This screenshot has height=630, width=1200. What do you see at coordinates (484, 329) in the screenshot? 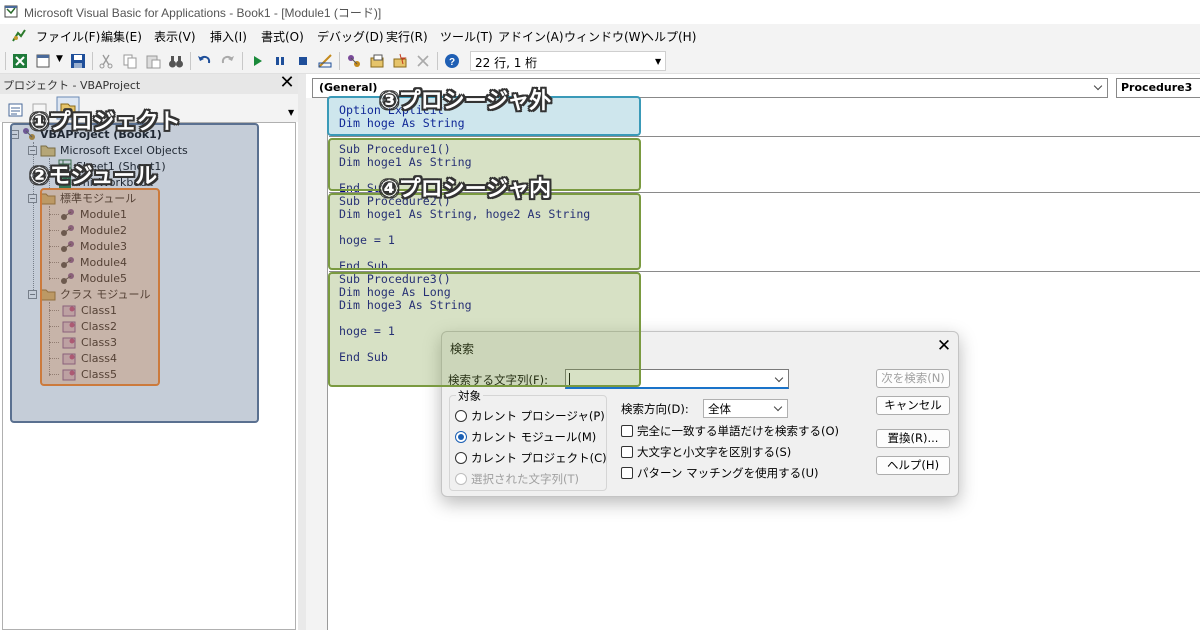
I see `procedure3-highlight` at bounding box center [484, 329].